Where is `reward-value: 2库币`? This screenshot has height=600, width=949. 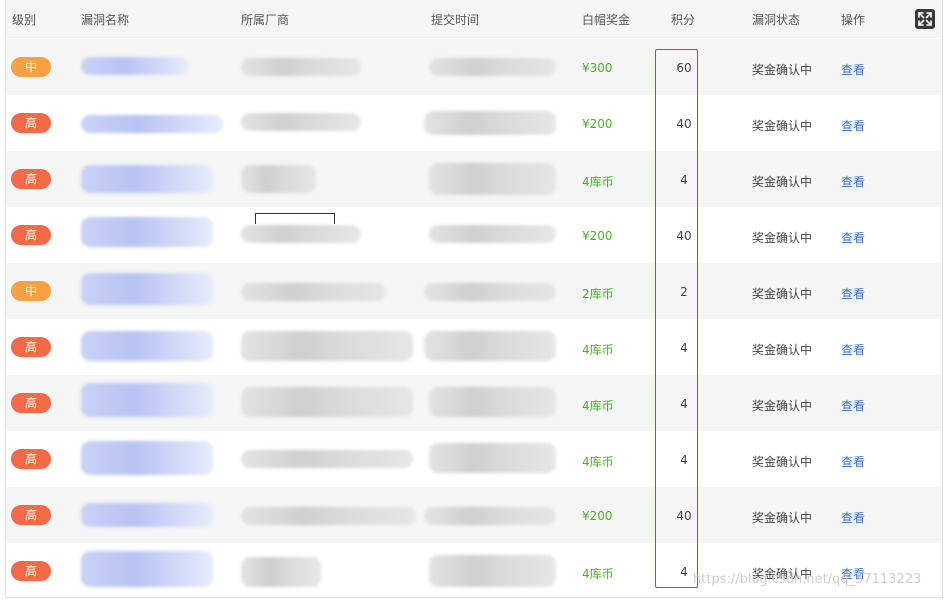 reward-value: 2库币 is located at coordinates (598, 294).